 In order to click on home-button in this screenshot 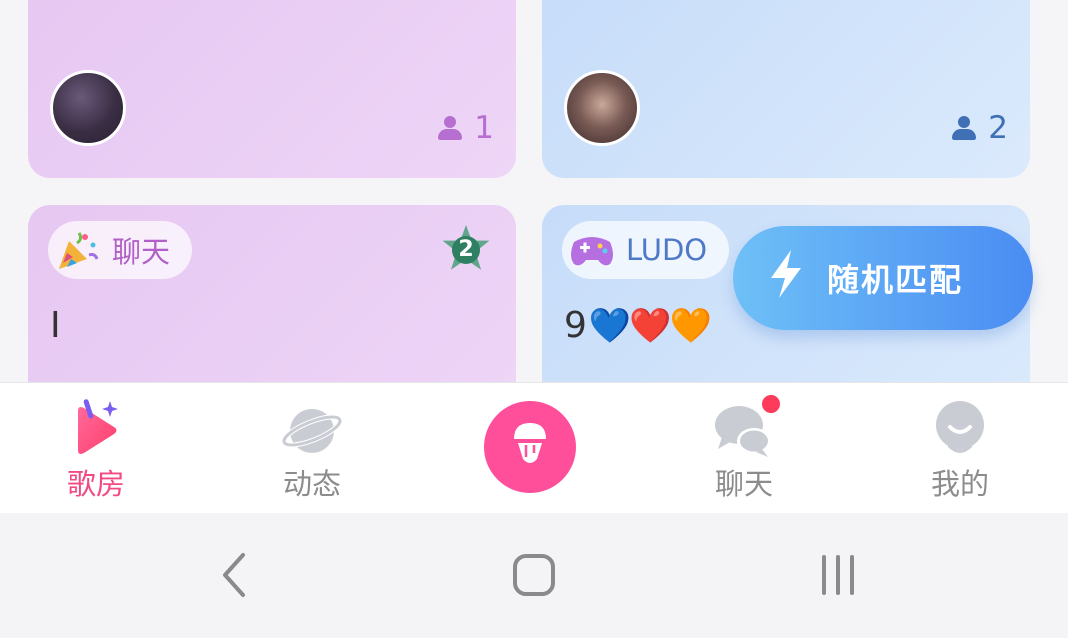, I will do `click(534, 577)`.